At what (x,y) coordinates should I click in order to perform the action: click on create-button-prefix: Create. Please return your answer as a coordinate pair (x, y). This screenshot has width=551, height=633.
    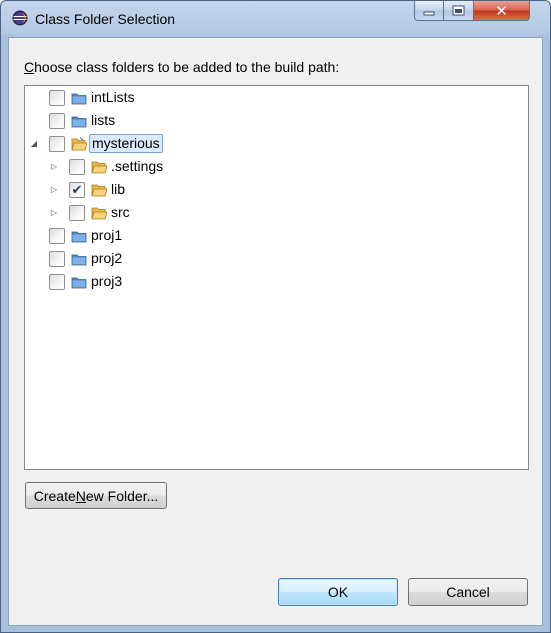
    Looking at the image, I should click on (54, 495).